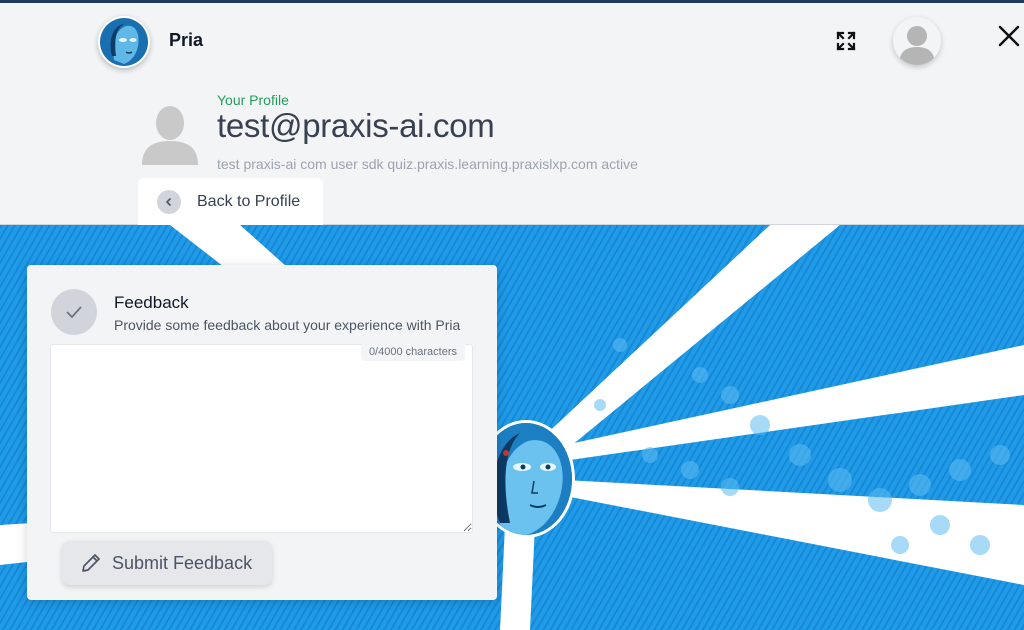 The height and width of the screenshot is (630, 1024). What do you see at coordinates (253, 100) in the screenshot?
I see `profile-label: Your Profile` at bounding box center [253, 100].